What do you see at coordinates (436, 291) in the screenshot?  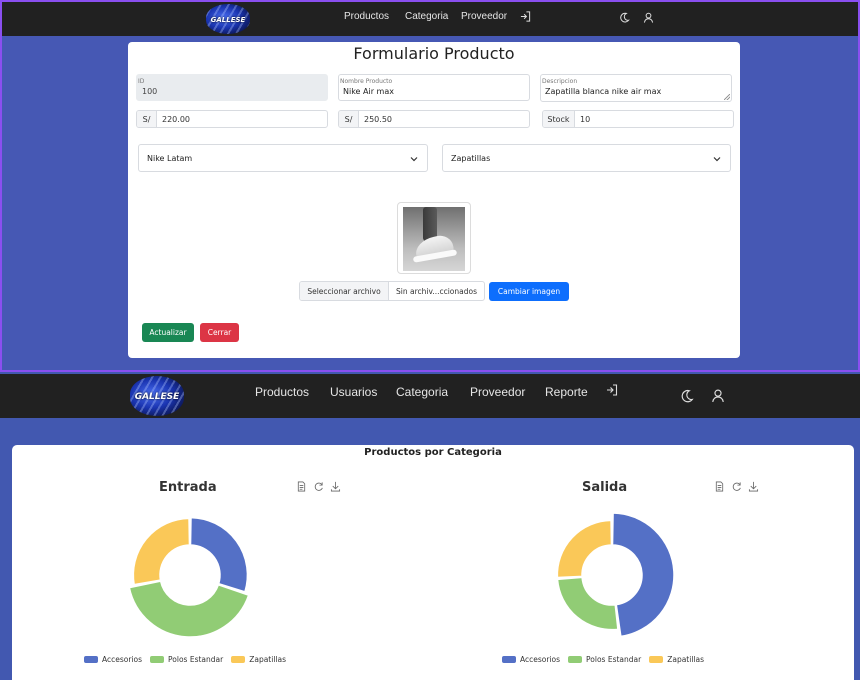 I see `file-name-text: Sin archiv...ccionados` at bounding box center [436, 291].